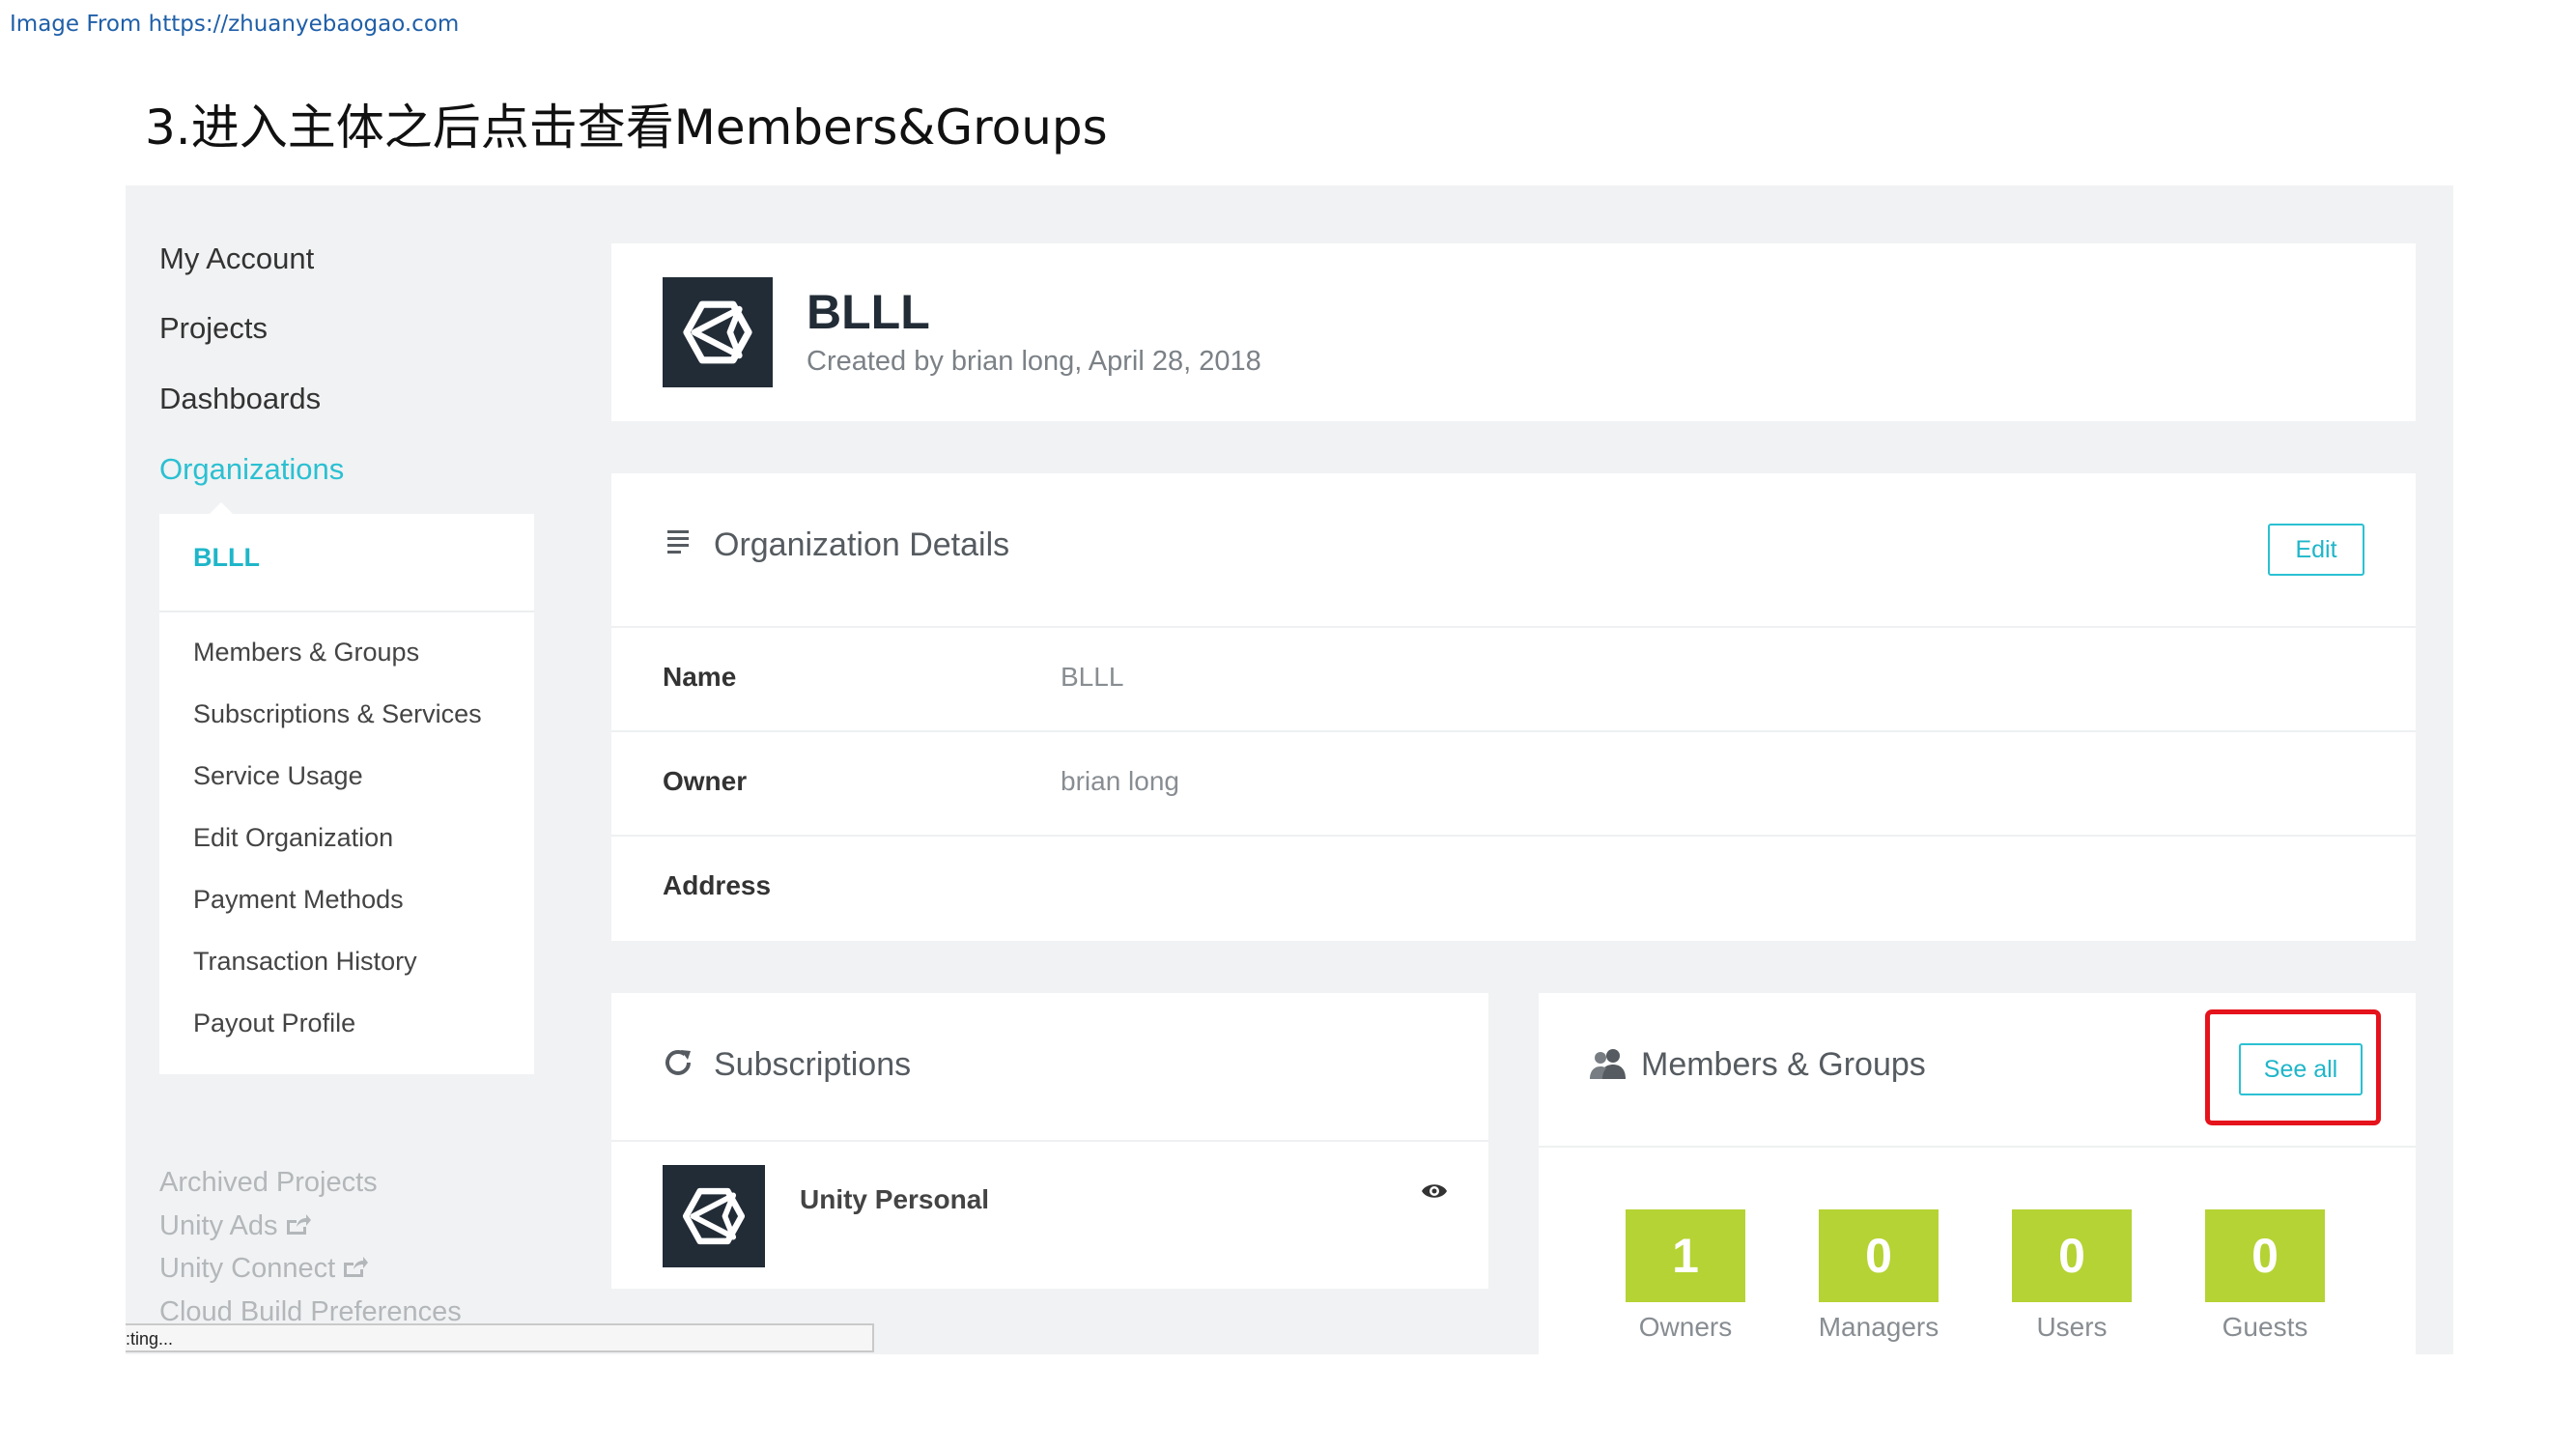 This screenshot has width=2576, height=1449. I want to click on nav-projects: Projects, so click(213, 328).